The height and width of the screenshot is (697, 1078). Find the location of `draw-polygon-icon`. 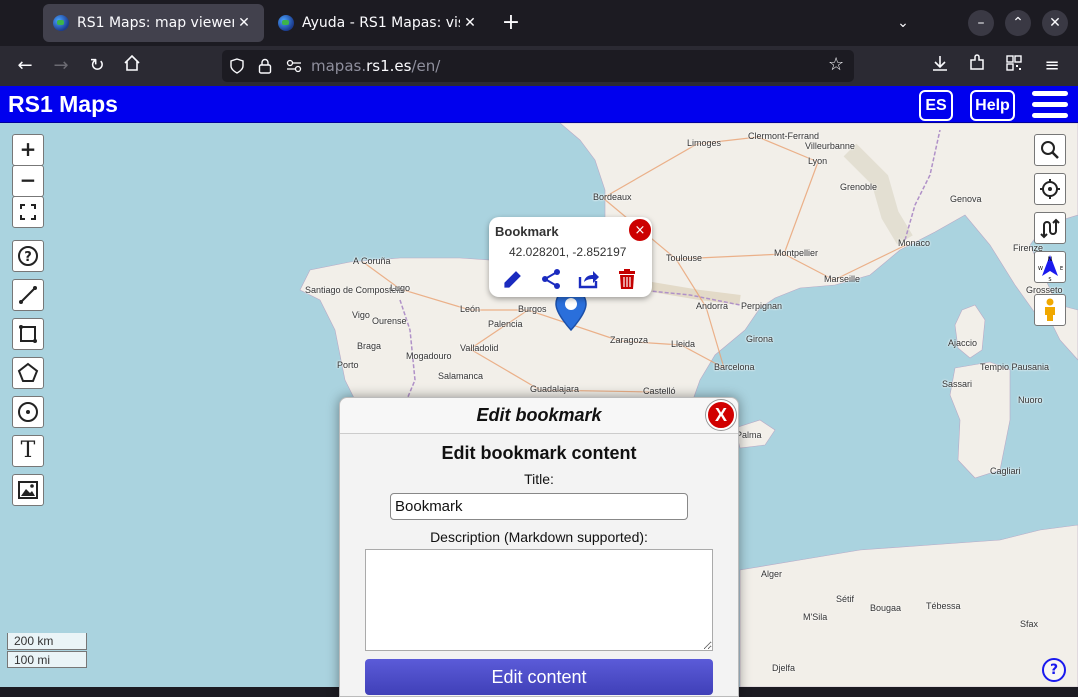

draw-polygon-icon is located at coordinates (28, 373).